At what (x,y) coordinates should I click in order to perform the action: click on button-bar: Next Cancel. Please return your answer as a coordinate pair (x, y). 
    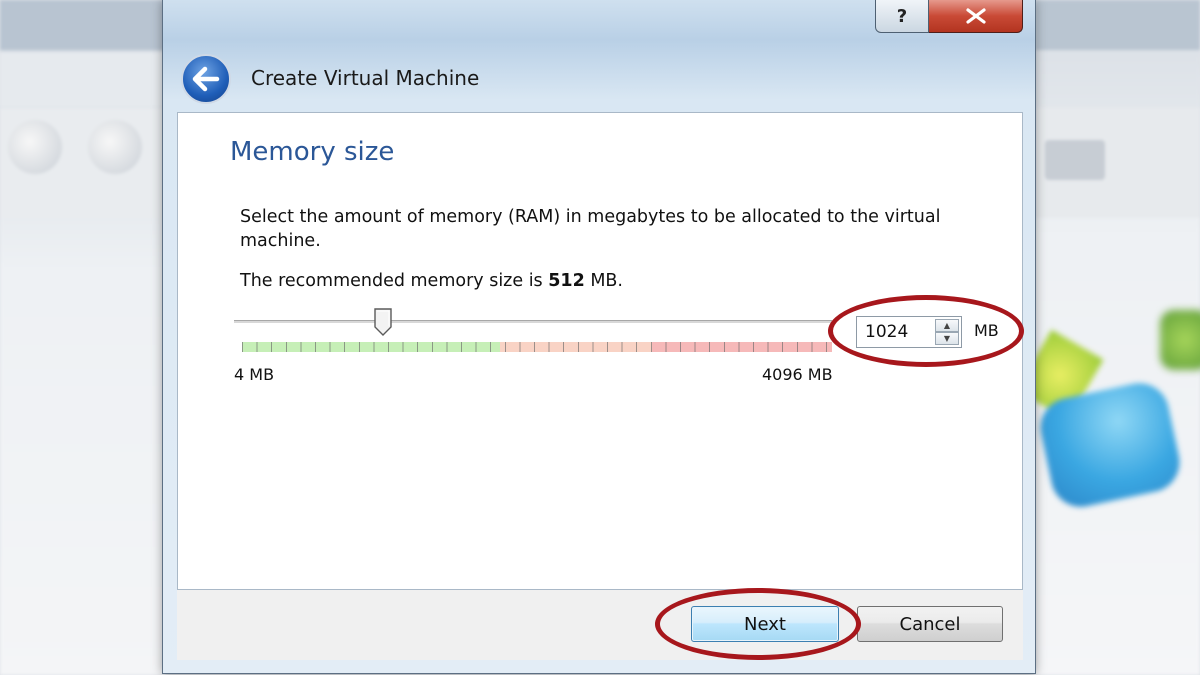
    Looking at the image, I should click on (600, 625).